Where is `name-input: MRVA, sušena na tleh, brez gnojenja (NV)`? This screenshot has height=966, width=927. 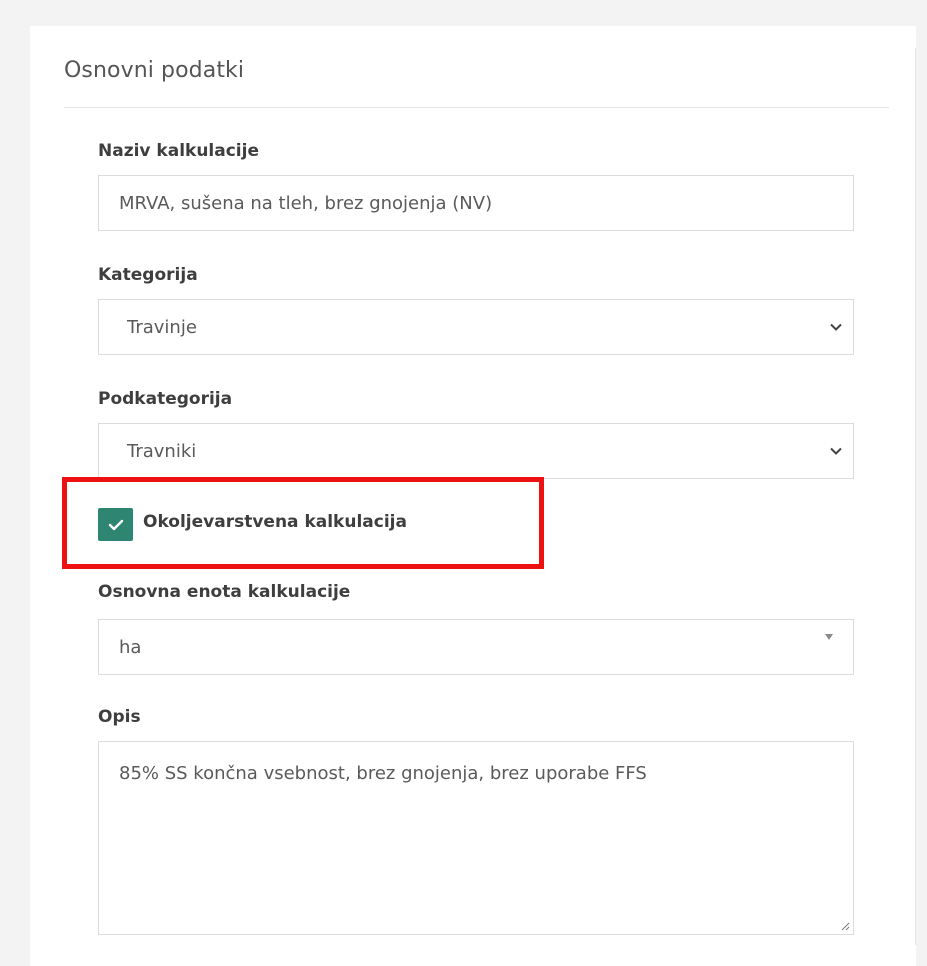 name-input: MRVA, sušena na tleh, brez gnojenja (NV) is located at coordinates (476, 203).